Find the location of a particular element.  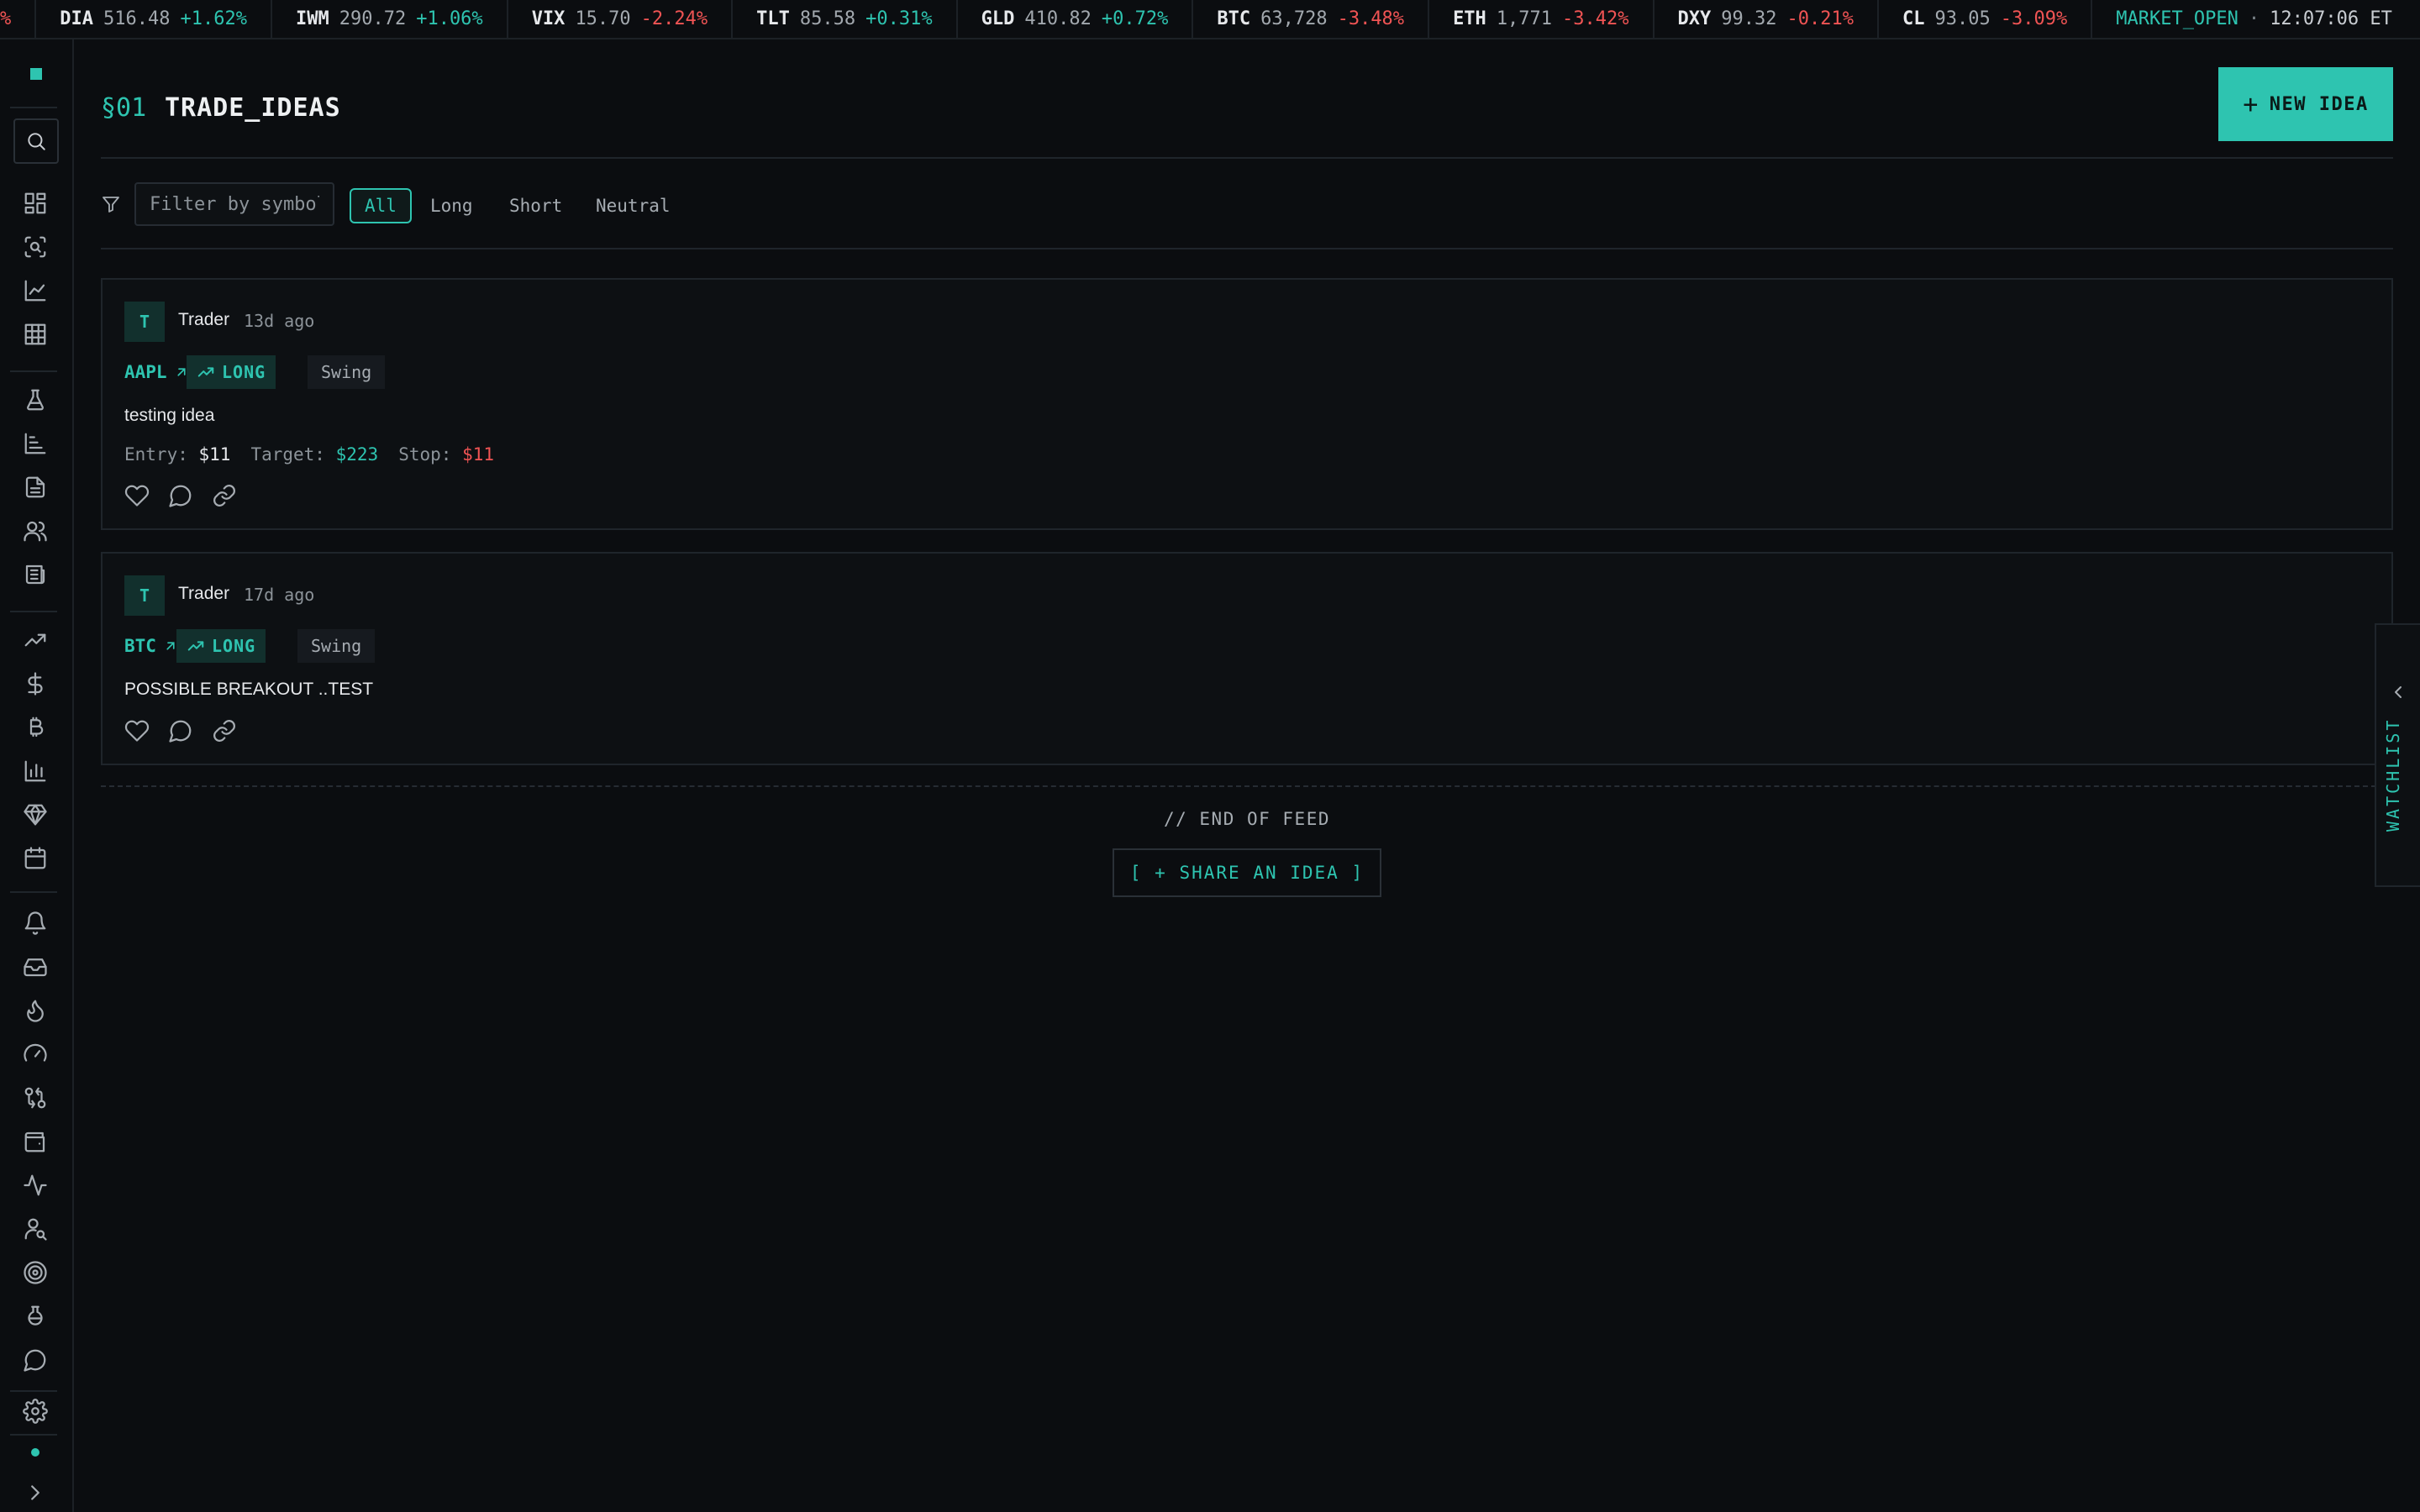

idea-symbol-link: AAPL is located at coordinates (157, 372).